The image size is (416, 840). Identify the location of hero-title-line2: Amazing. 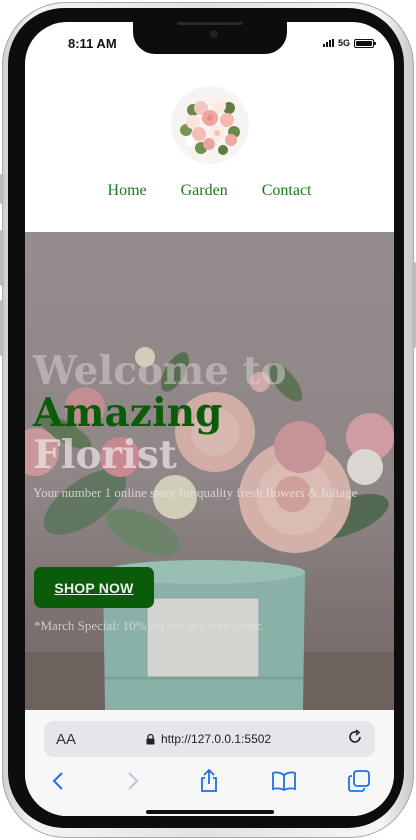
(128, 413).